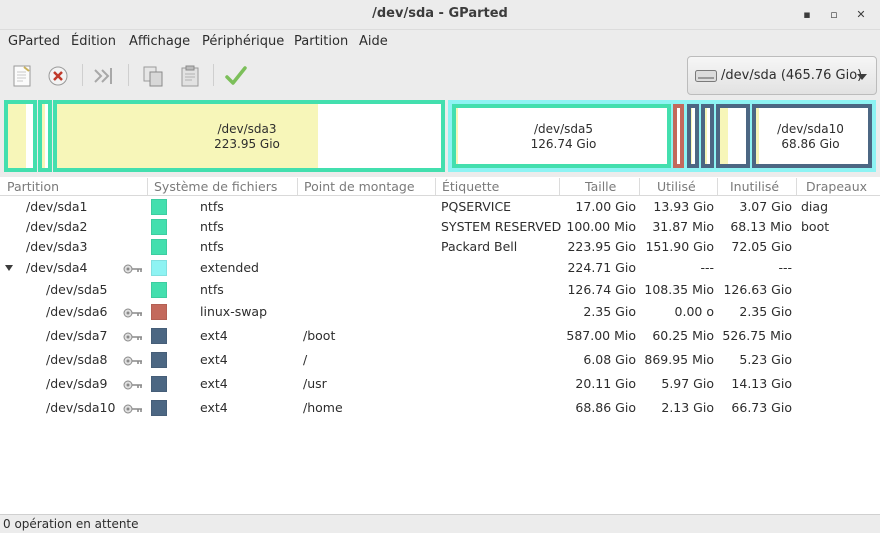  I want to click on cell-used: ---, so click(707, 267).